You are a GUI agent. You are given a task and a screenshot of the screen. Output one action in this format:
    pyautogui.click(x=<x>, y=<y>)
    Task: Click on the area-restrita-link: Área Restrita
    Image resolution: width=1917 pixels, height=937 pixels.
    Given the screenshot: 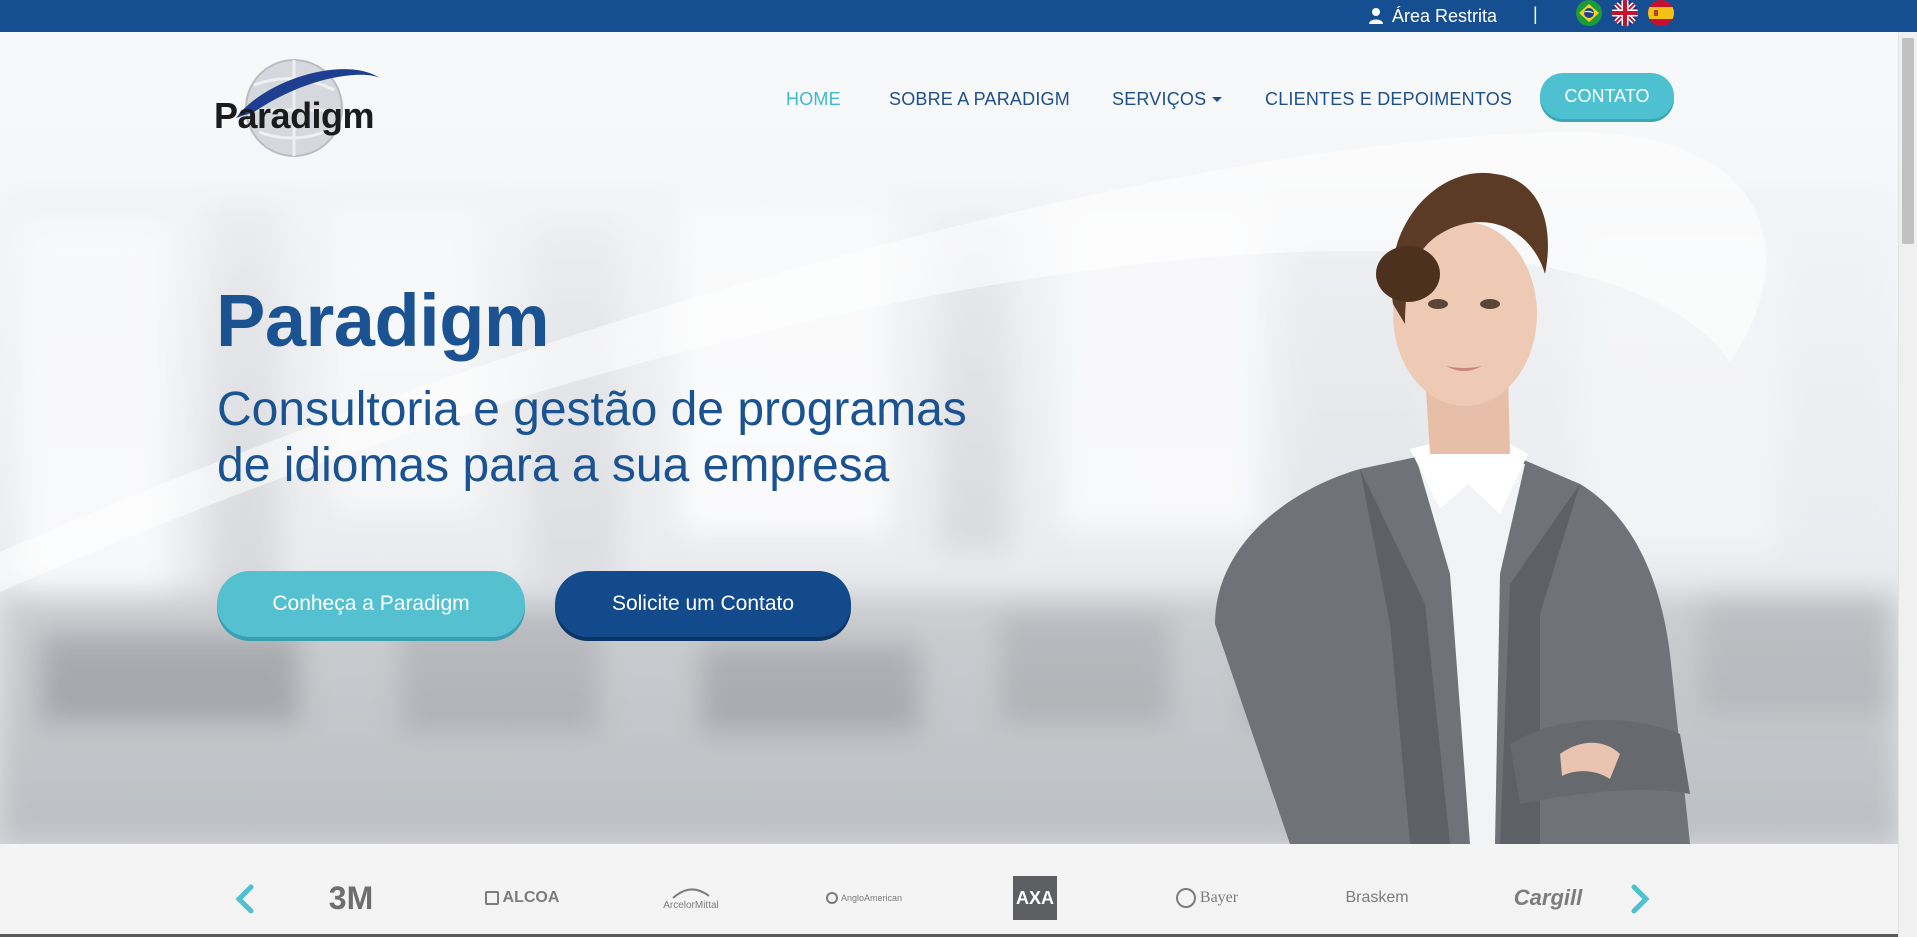 What is the action you would take?
    pyautogui.click(x=1432, y=16)
    